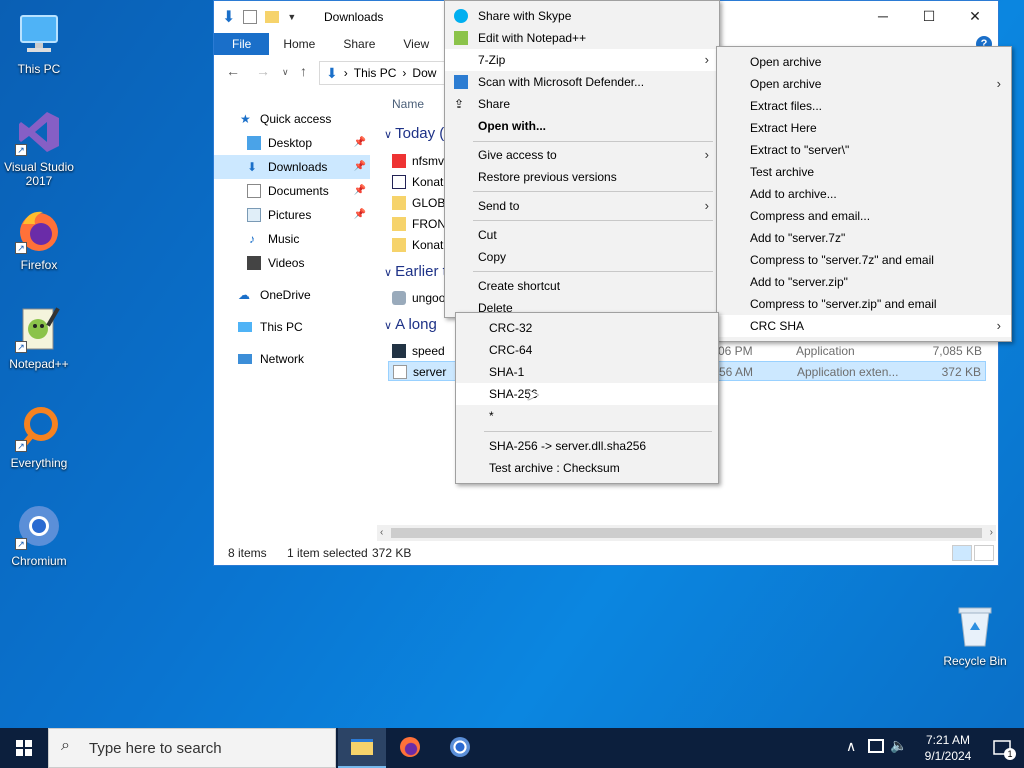 The width and height of the screenshot is (1024, 768). What do you see at coordinates (800, 150) in the screenshot?
I see `menu-item-label: Extract to "server\"` at bounding box center [800, 150].